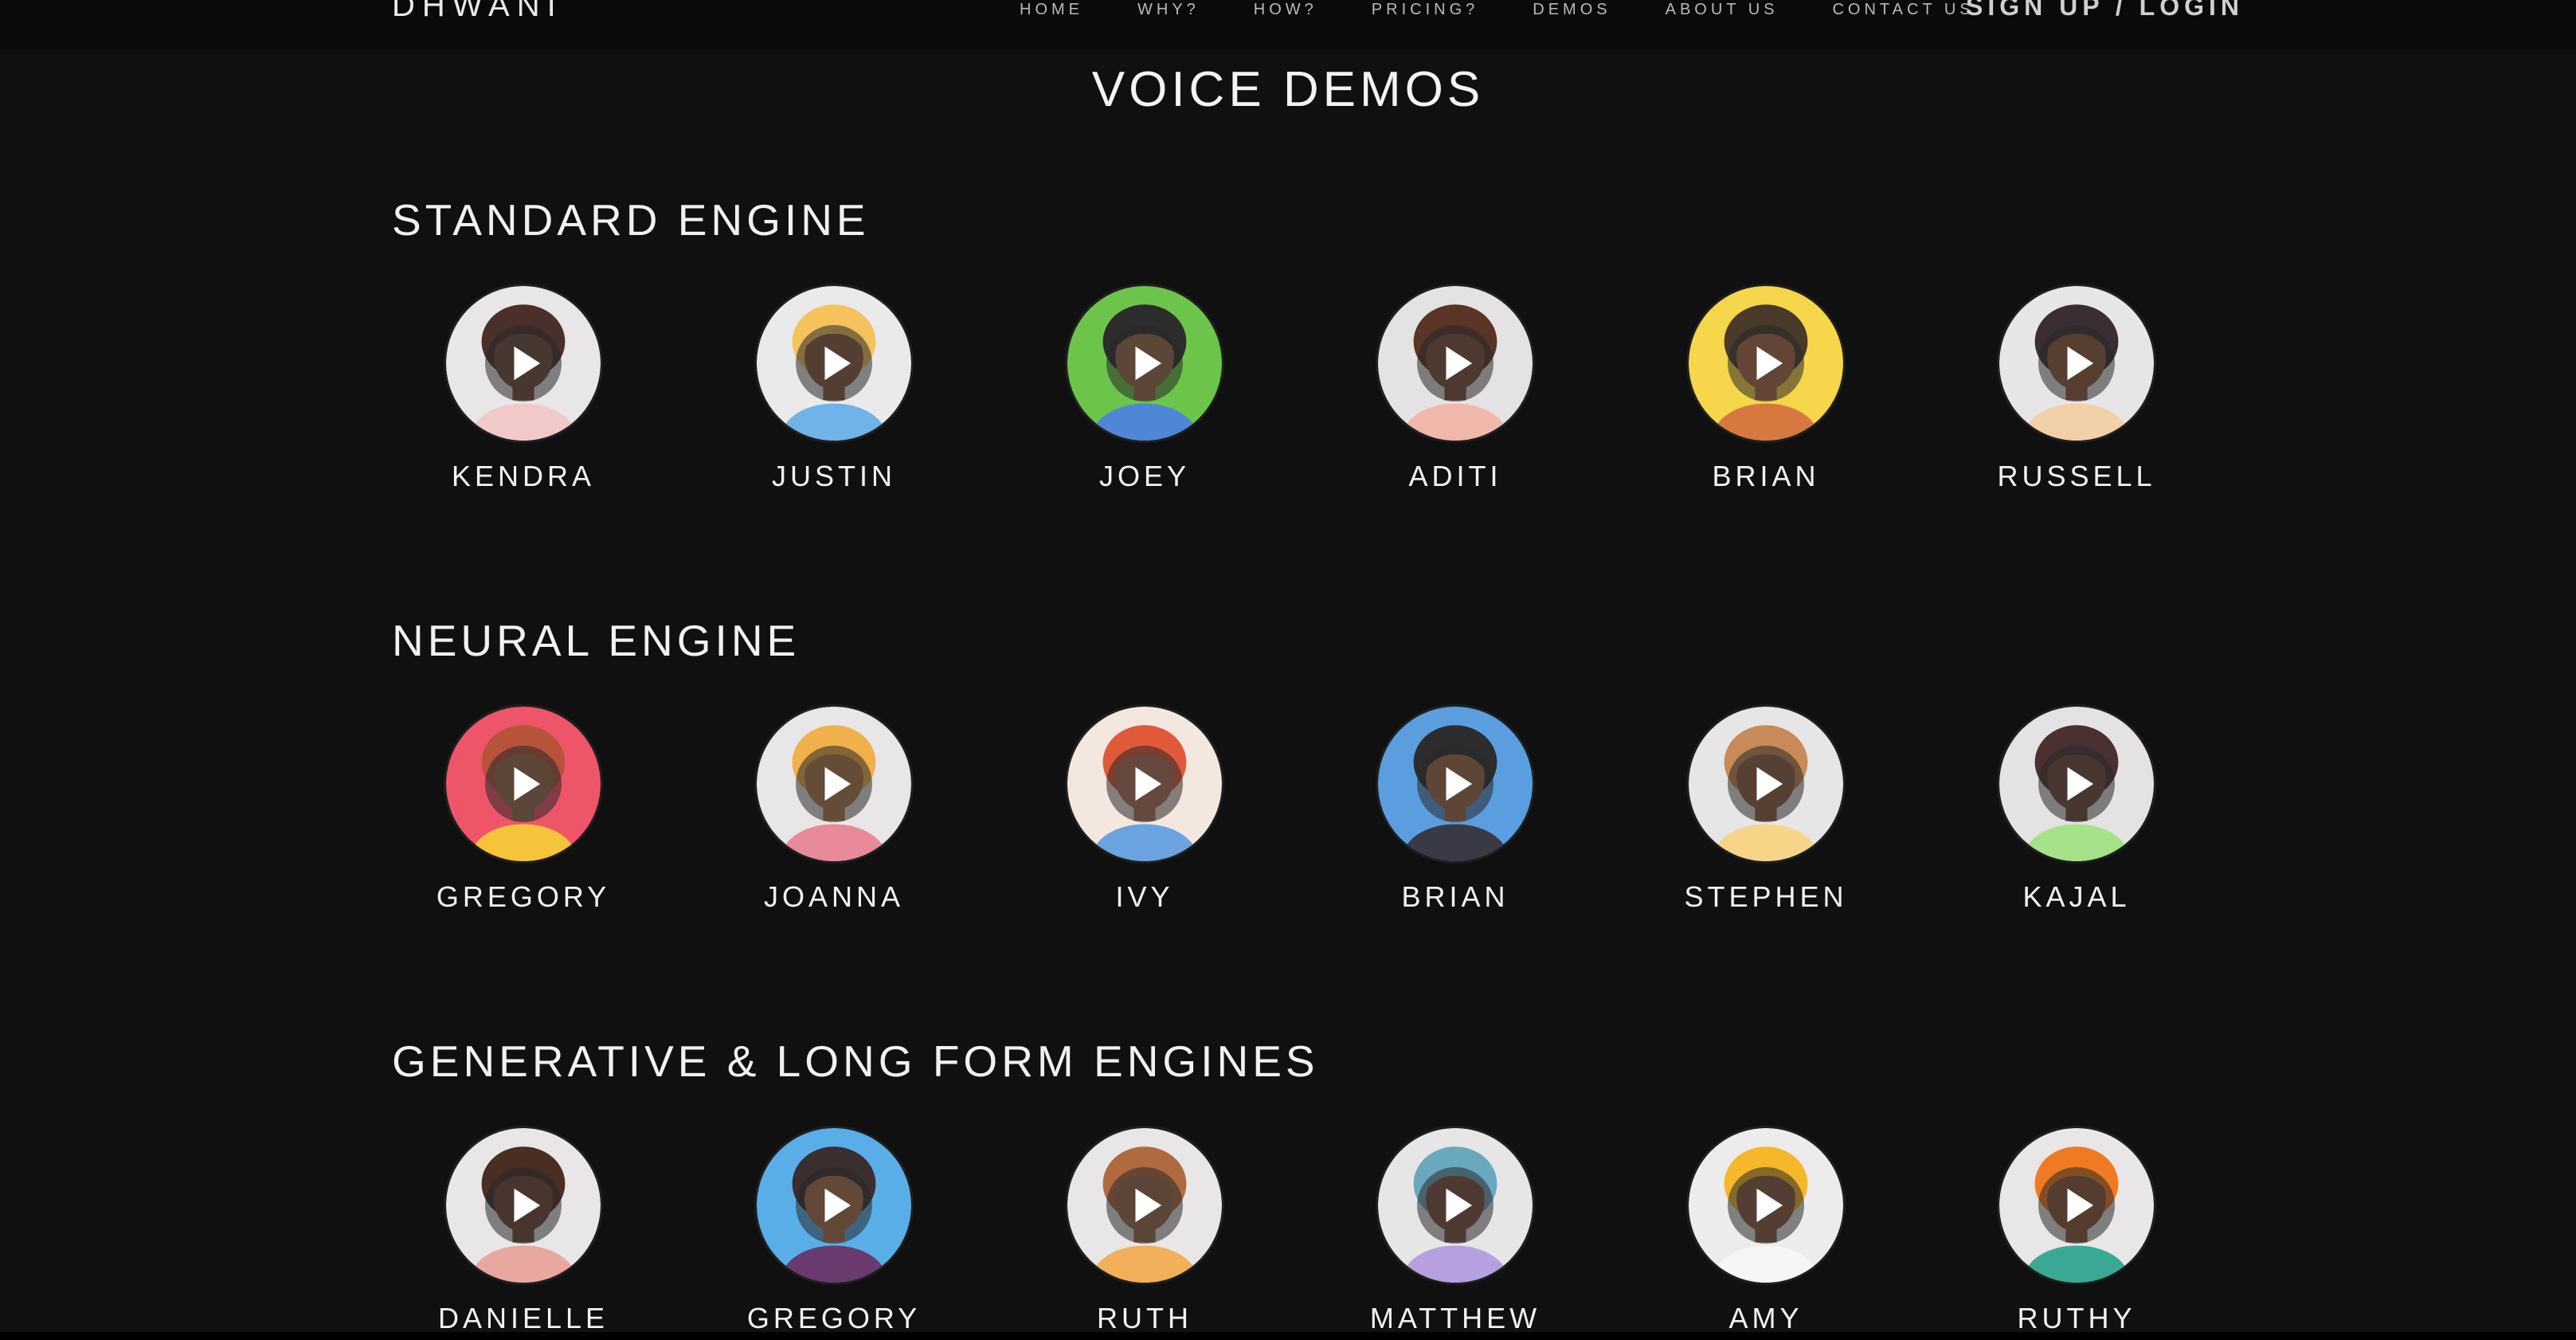  I want to click on voice-card-danielle: DANIELLE, so click(523, 1230).